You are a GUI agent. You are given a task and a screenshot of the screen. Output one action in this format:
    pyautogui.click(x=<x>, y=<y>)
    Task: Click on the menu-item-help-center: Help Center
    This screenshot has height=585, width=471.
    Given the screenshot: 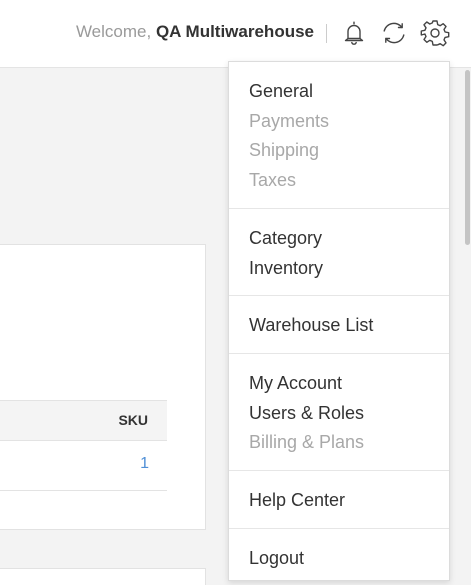 What is the action you would take?
    pyautogui.click(x=349, y=501)
    